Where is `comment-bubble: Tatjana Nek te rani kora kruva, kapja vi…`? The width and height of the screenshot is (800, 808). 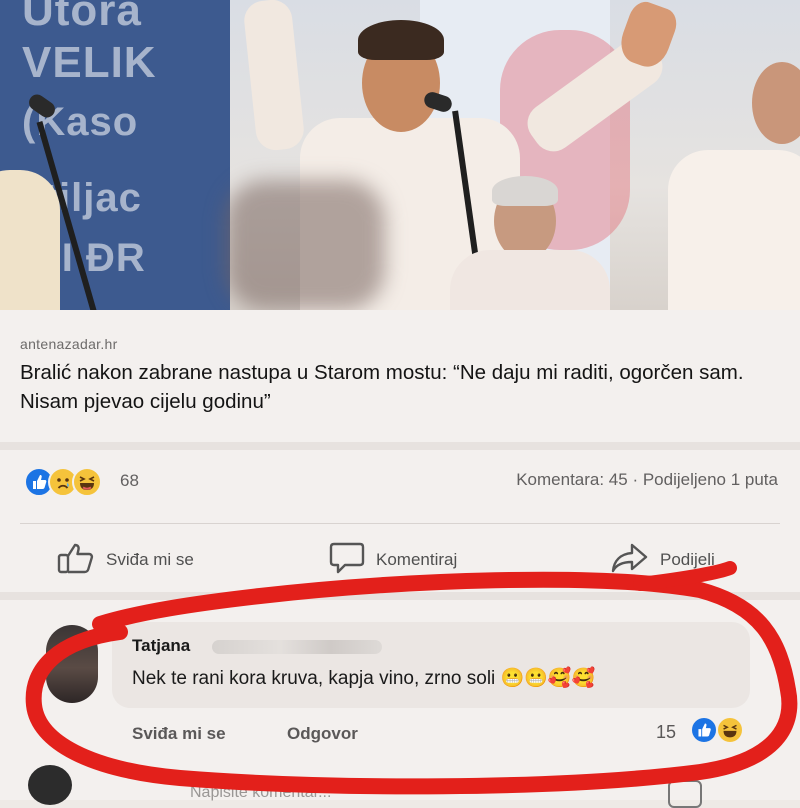 comment-bubble: Tatjana Nek te rani kora kruva, kapja vi… is located at coordinates (431, 665).